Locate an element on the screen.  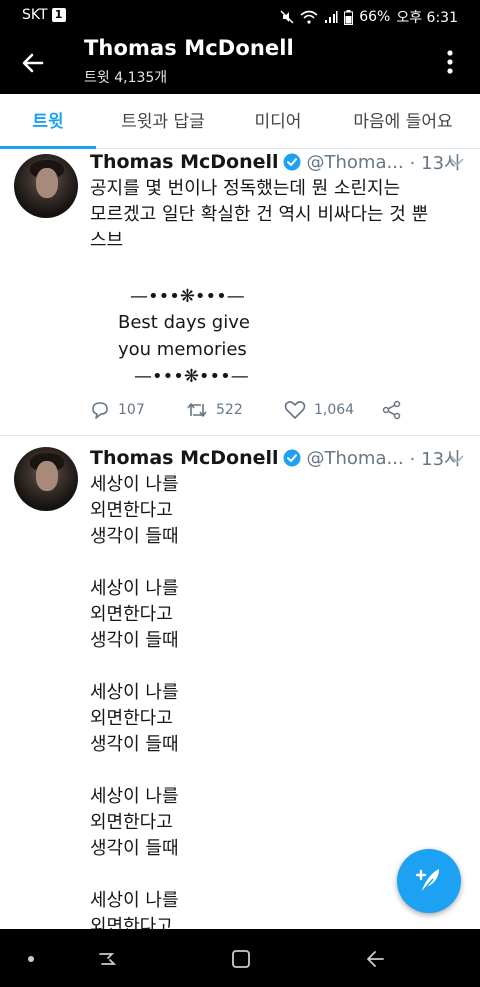
heart-icon is located at coordinates (295, 410).